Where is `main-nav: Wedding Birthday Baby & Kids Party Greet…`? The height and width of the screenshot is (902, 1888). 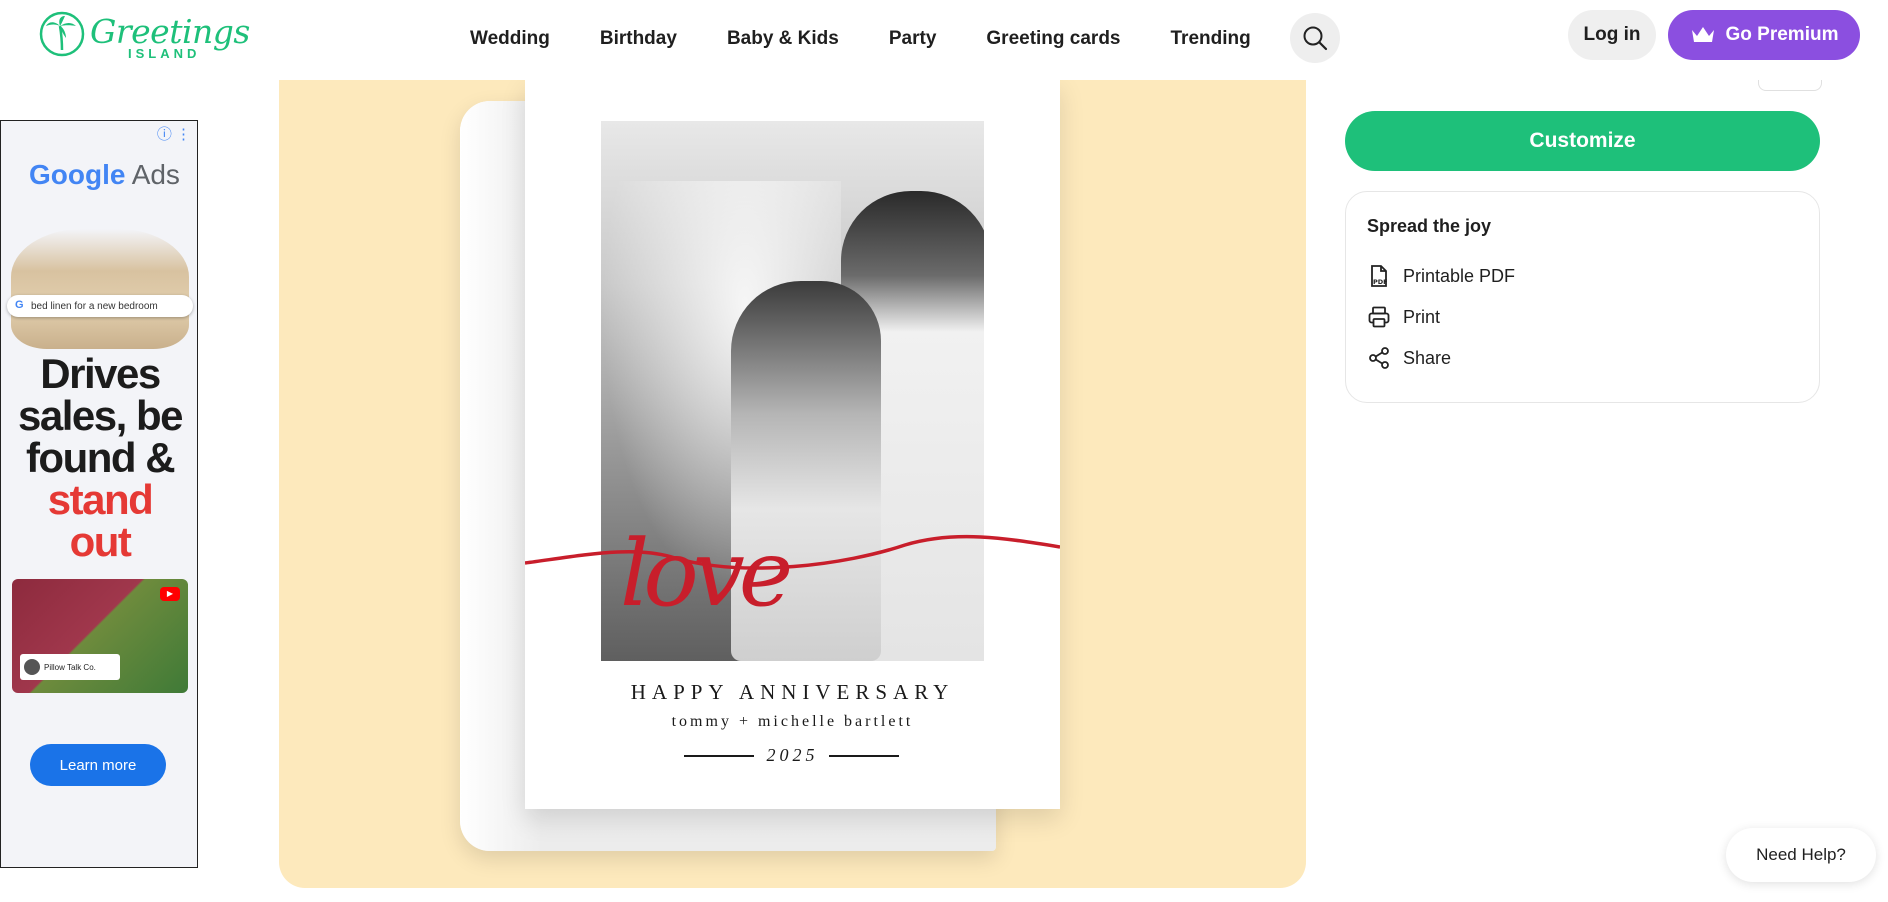 main-nav: Wedding Birthday Baby & Kids Party Greet… is located at coordinates (885, 39).